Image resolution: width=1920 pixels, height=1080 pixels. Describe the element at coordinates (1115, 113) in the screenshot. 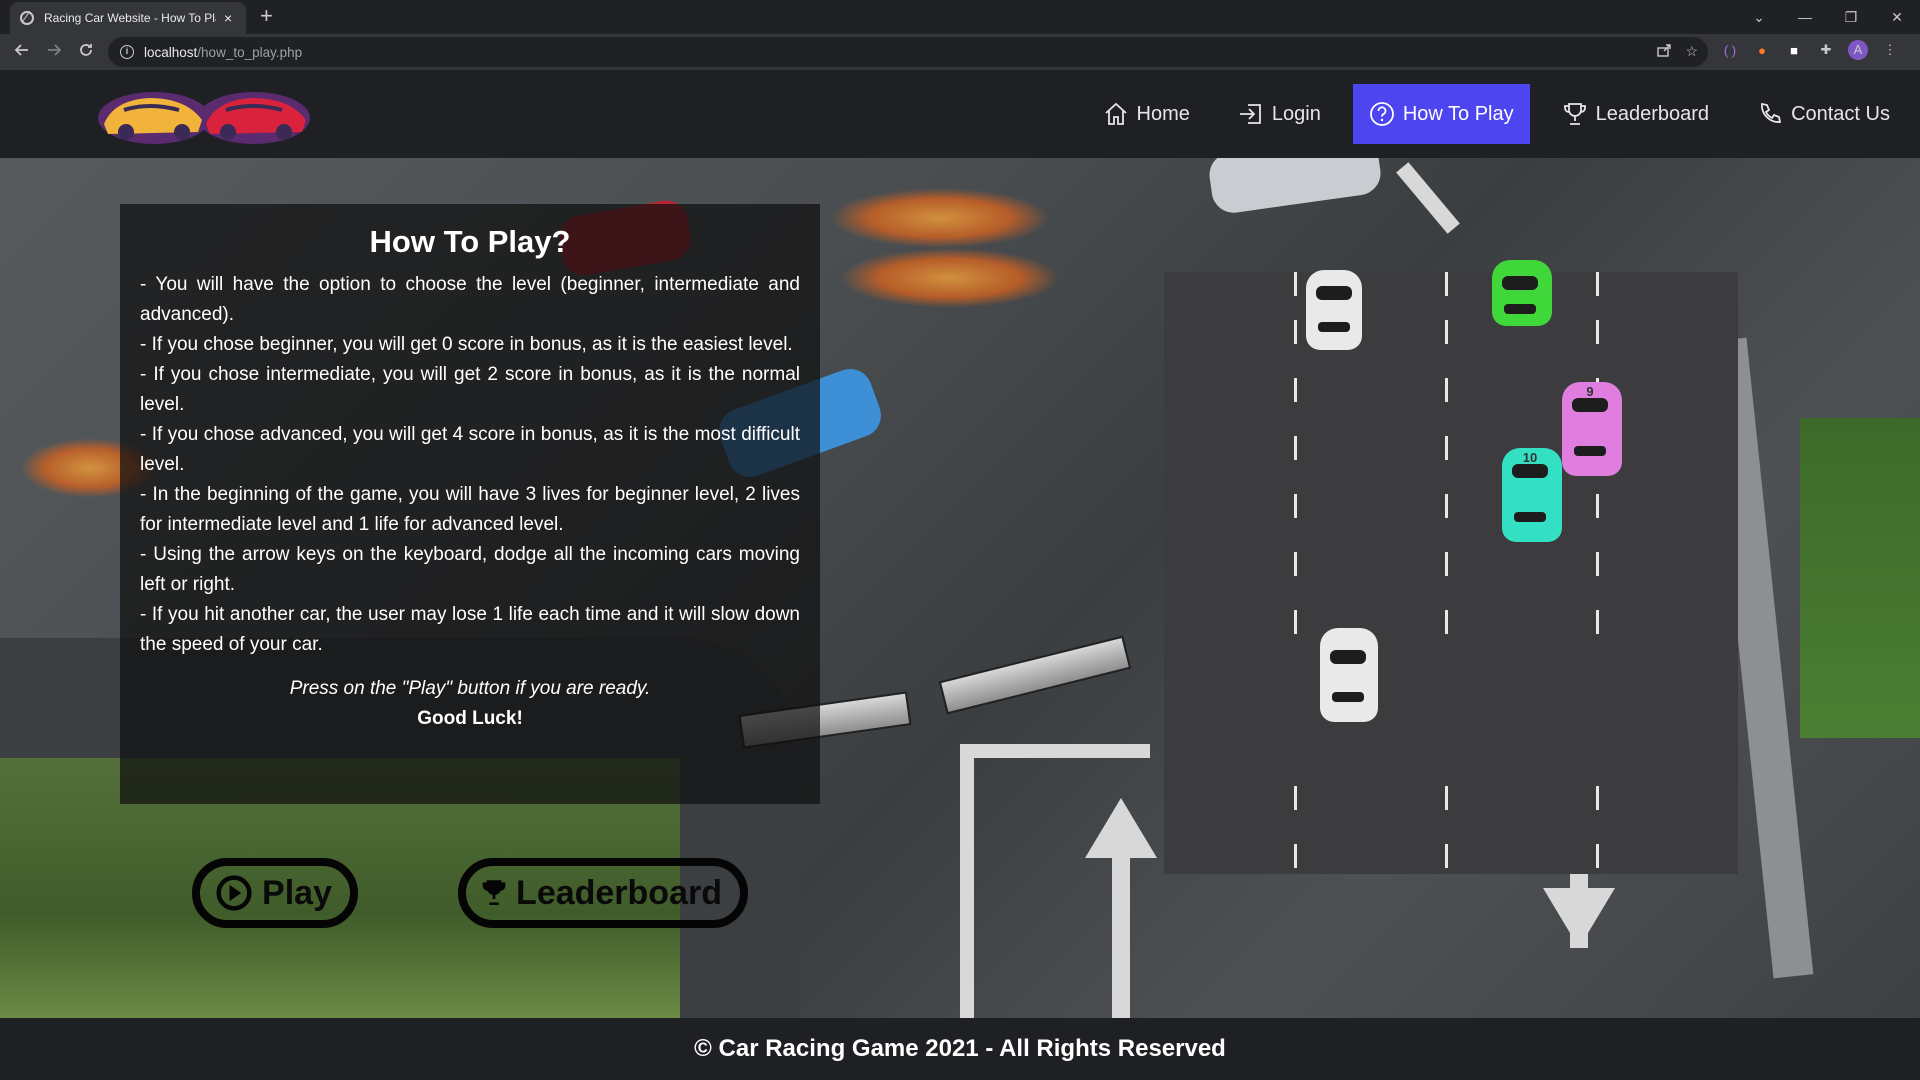

I see `home-icon` at that location.